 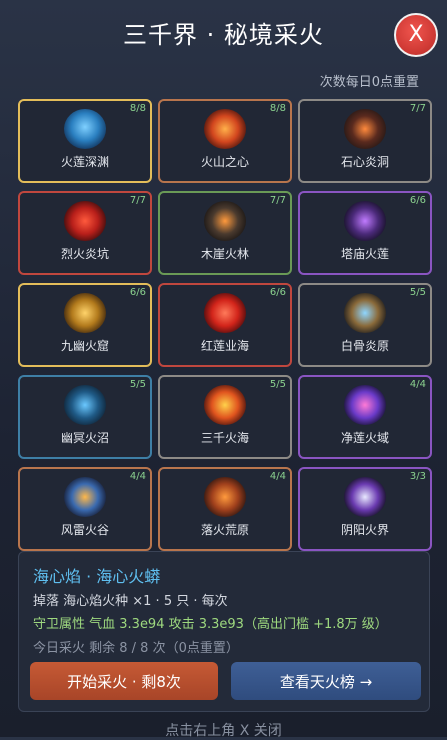 I want to click on realm-name: 木崖火林, so click(x=224, y=254).